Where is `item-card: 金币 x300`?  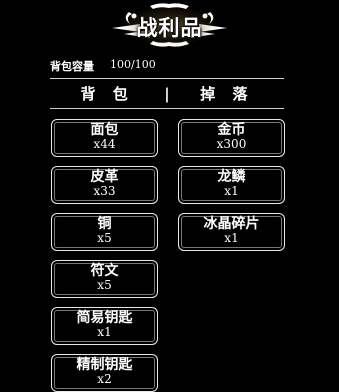
item-card: 金币 x300 is located at coordinates (231, 138).